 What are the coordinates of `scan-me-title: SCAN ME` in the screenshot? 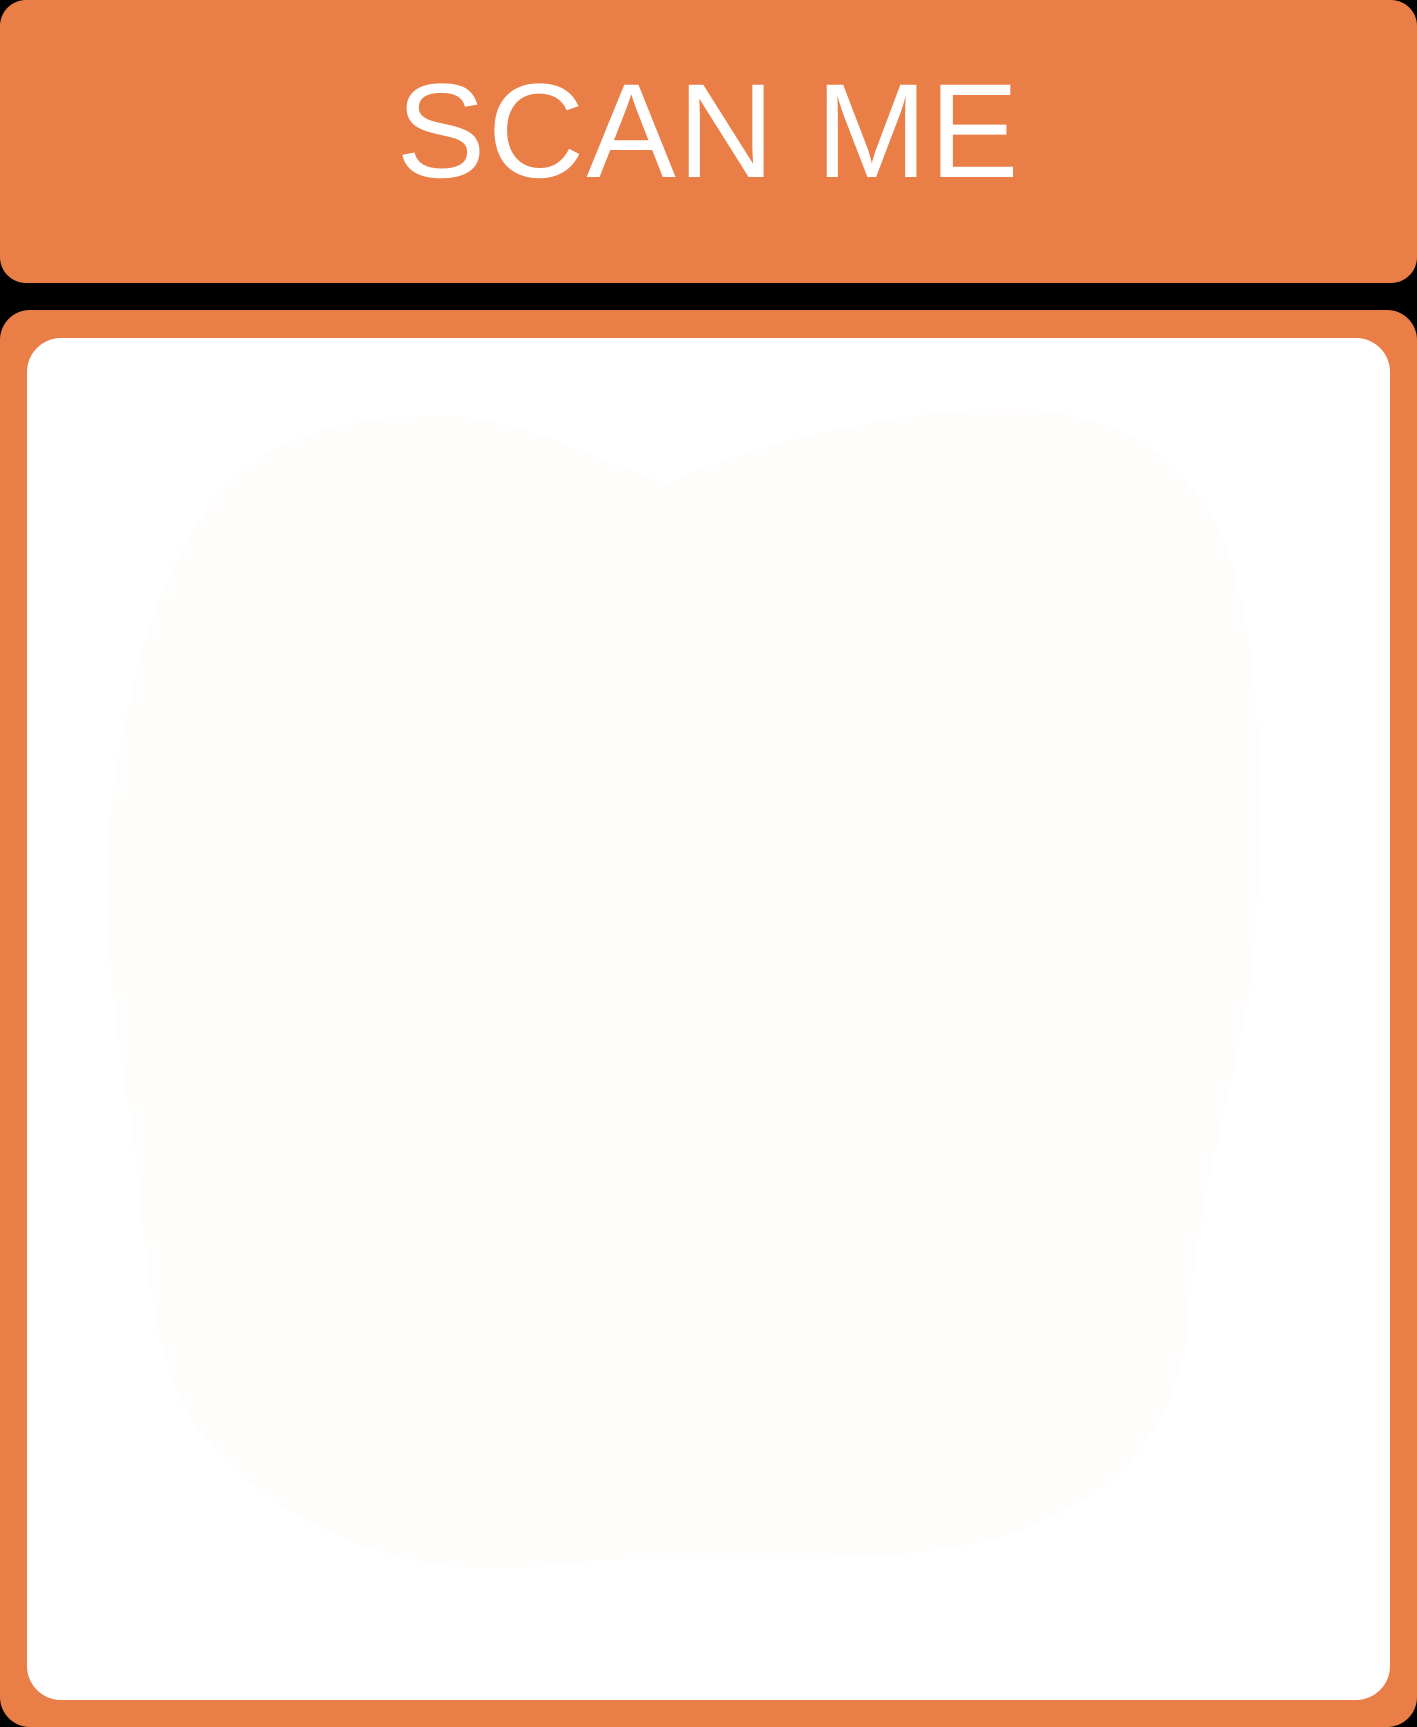 It's located at (708, 131).